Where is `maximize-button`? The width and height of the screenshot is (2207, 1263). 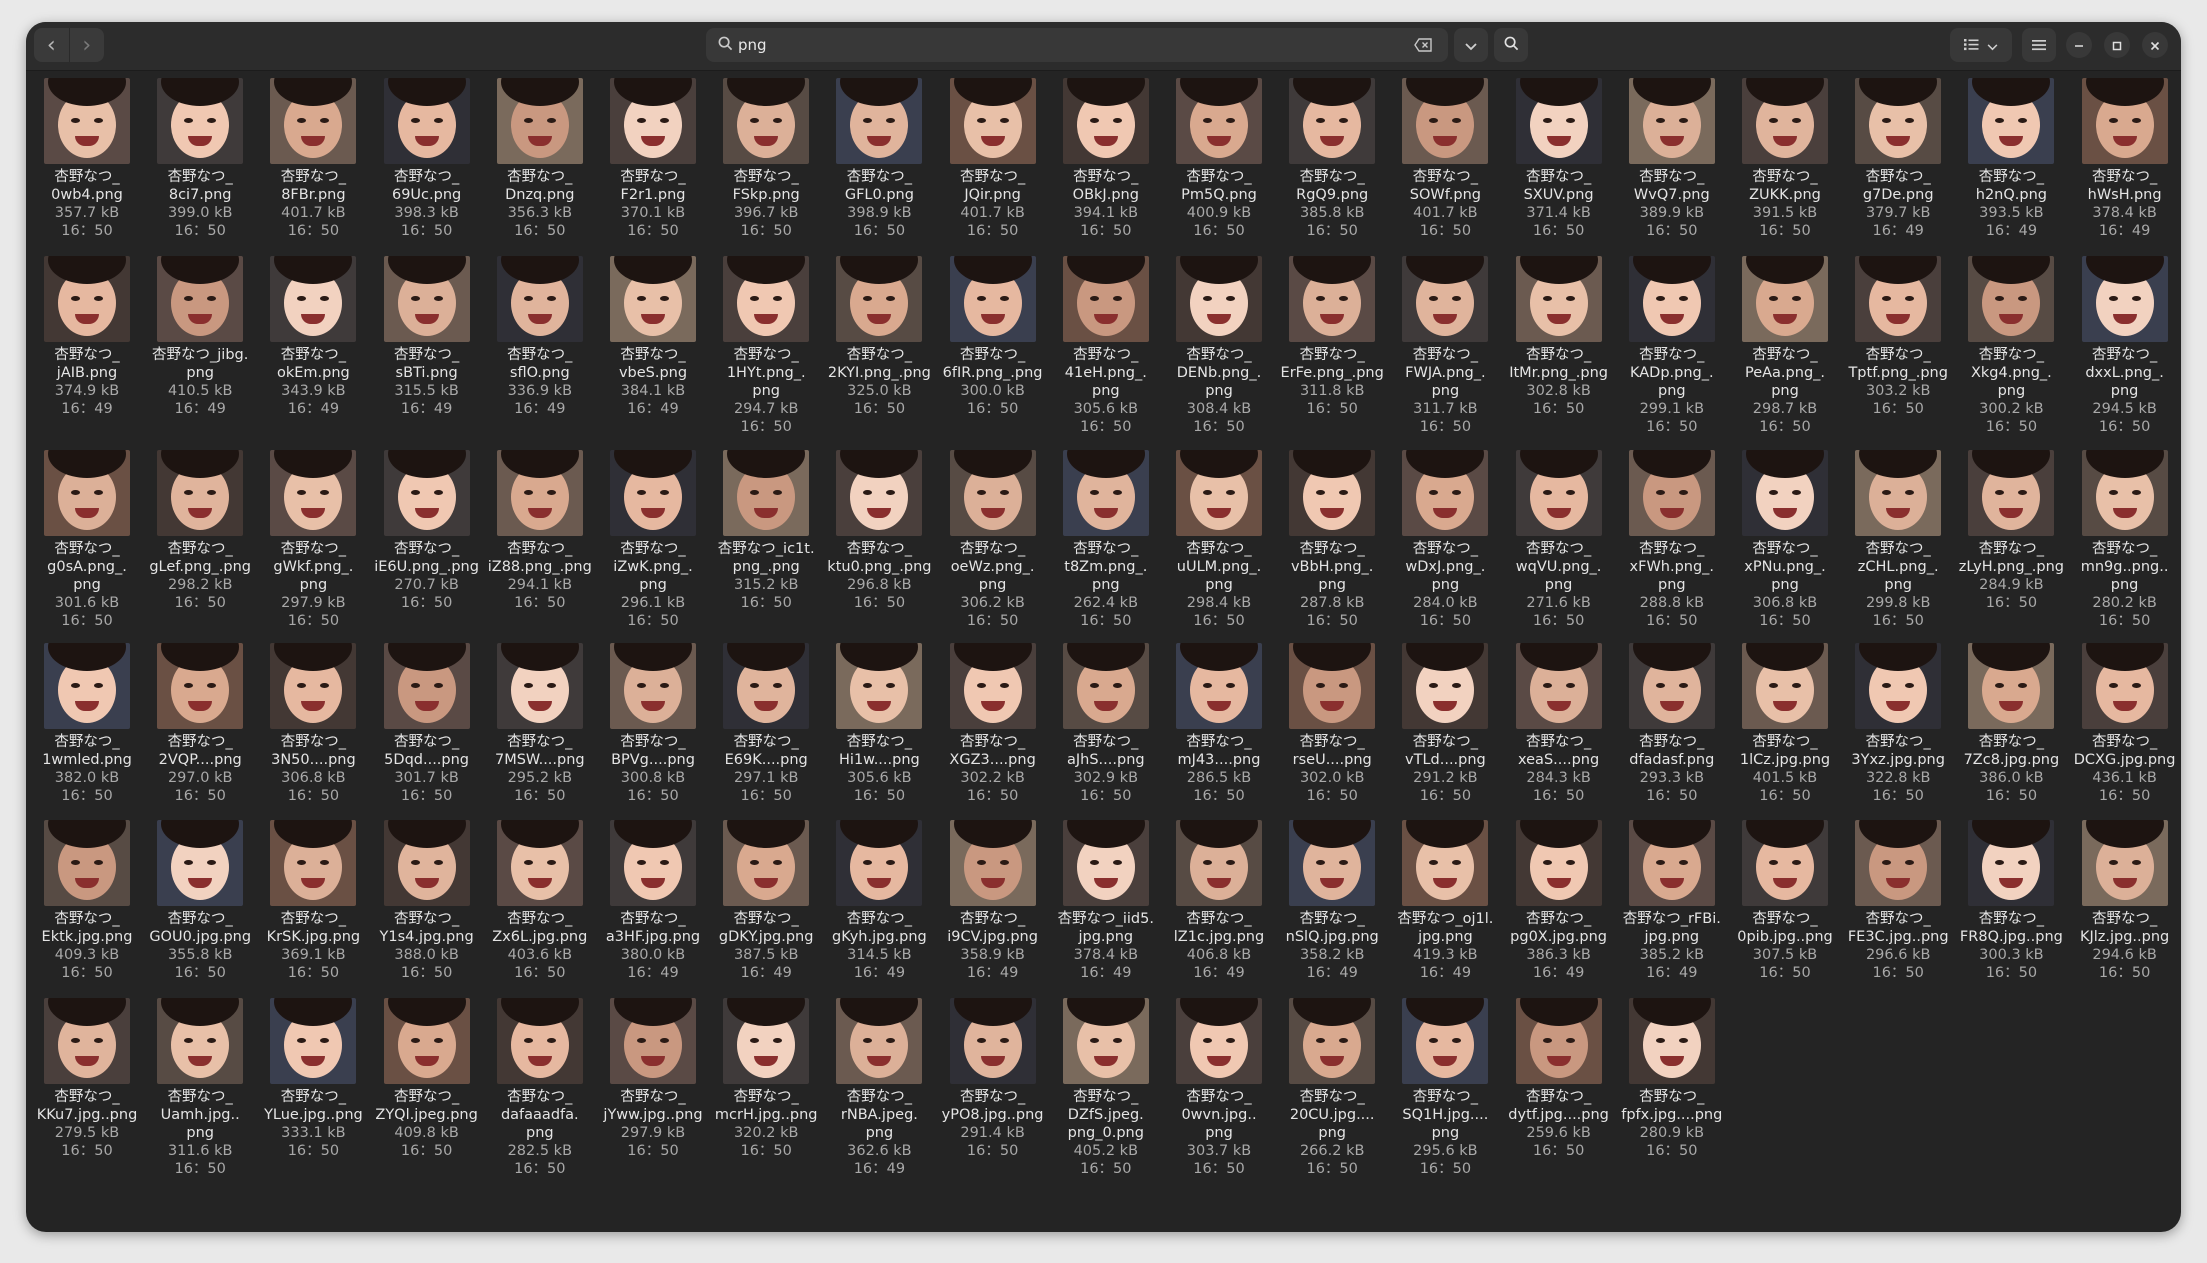 maximize-button is located at coordinates (2117, 45).